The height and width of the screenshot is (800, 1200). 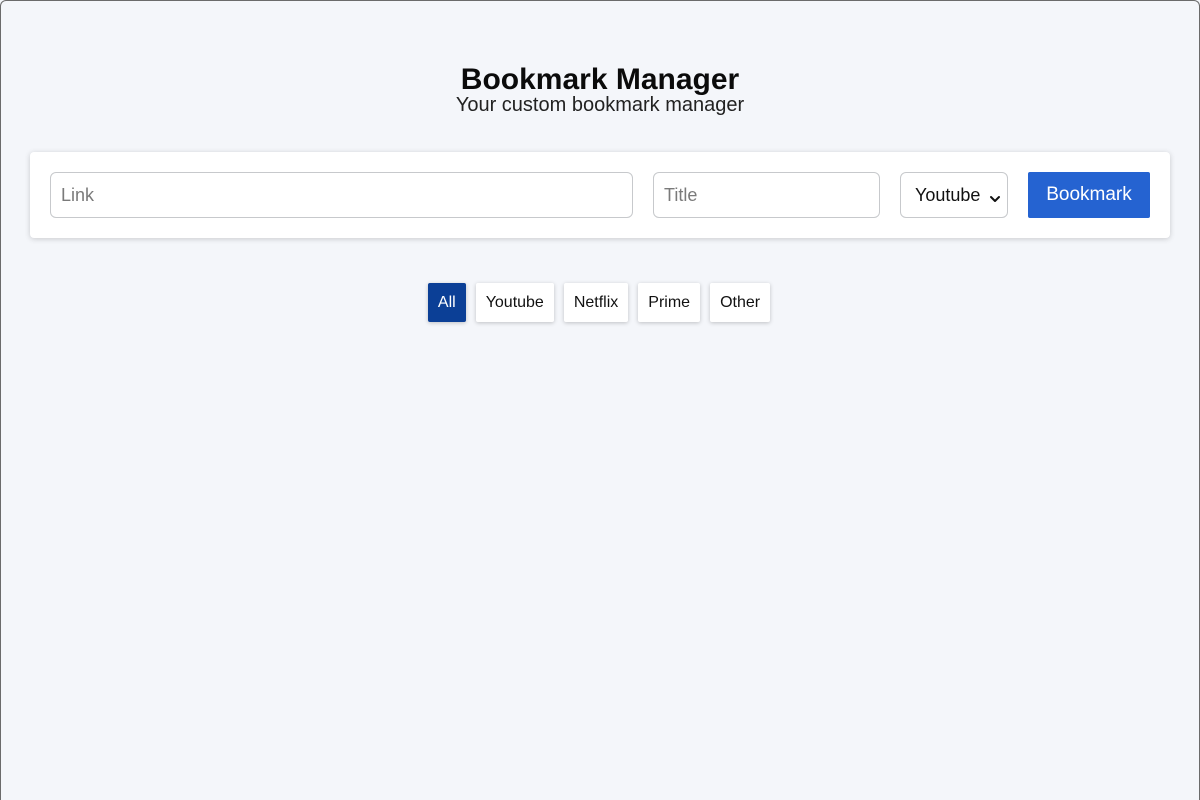 What do you see at coordinates (1089, 195) in the screenshot?
I see `bookmark-button: Bookmark` at bounding box center [1089, 195].